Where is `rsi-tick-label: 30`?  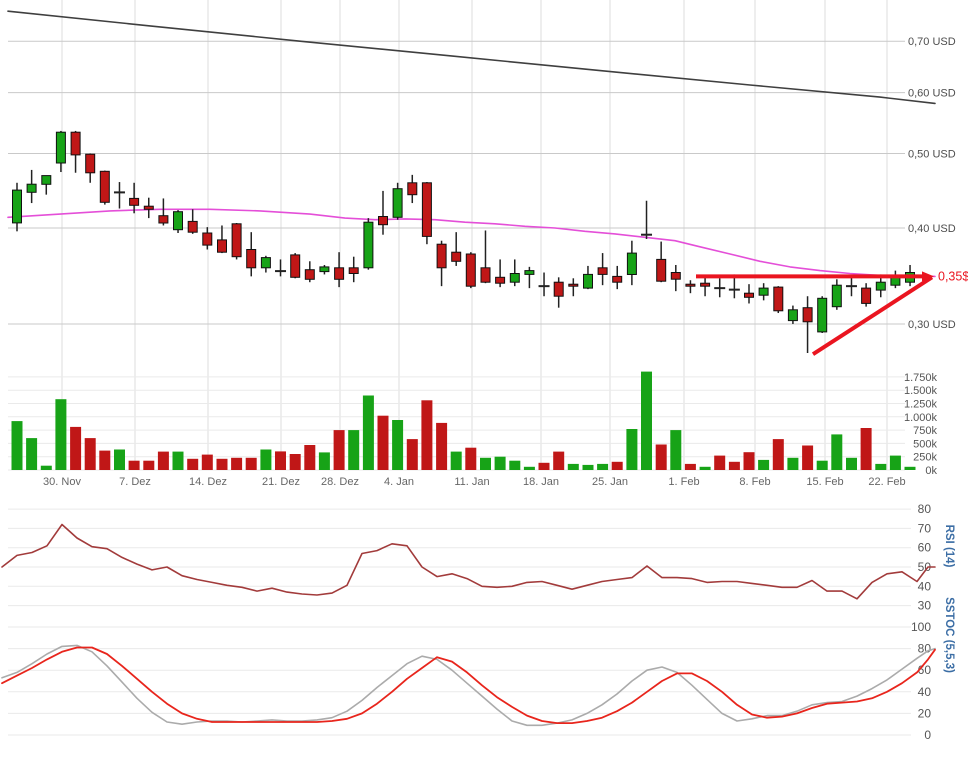
rsi-tick-label: 30 is located at coordinates (925, 606).